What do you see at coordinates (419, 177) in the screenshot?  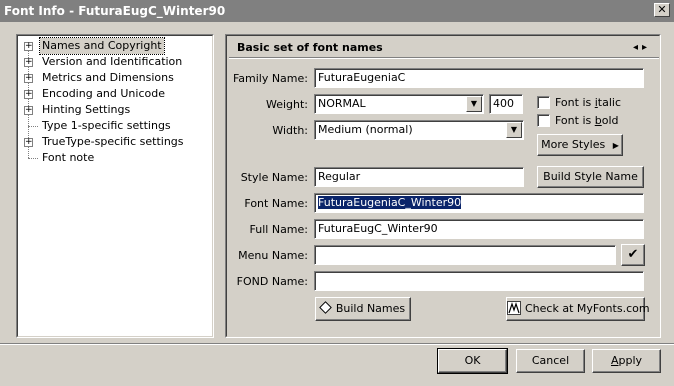 I see `style-name-input: Regular` at bounding box center [419, 177].